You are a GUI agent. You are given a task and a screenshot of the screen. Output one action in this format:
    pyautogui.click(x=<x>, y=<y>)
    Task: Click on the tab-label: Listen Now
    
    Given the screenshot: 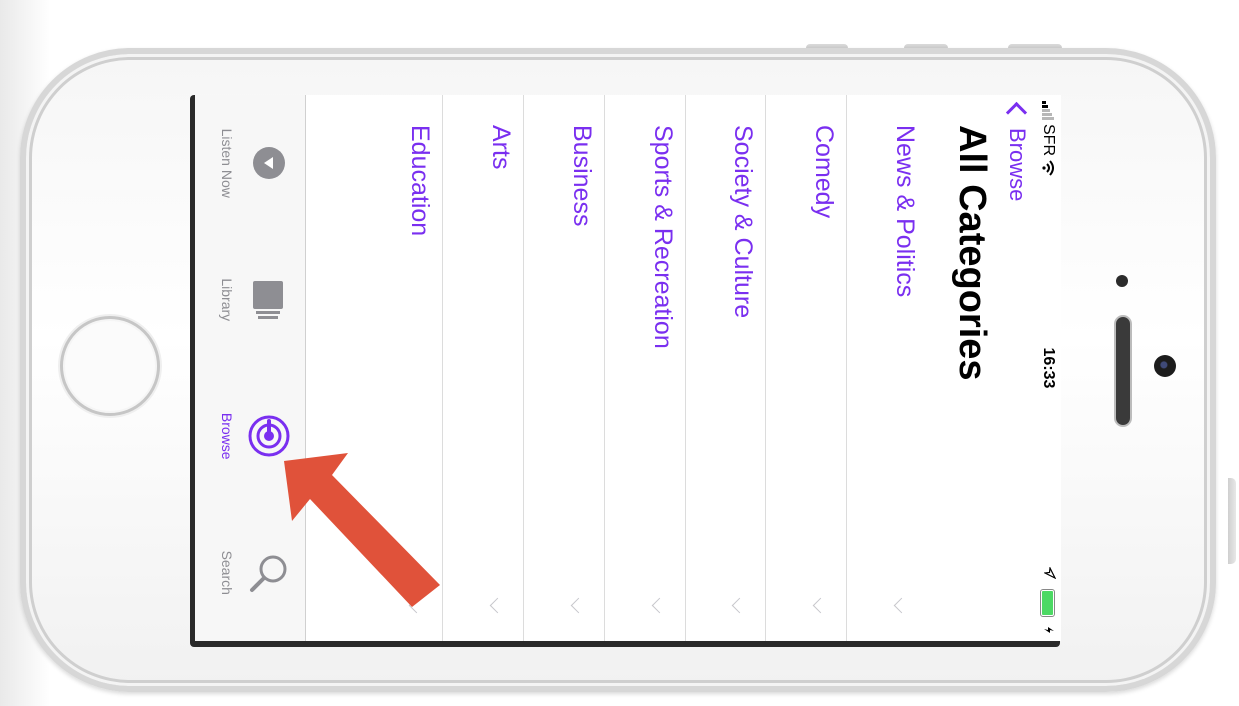 What is the action you would take?
    pyautogui.click(x=227, y=163)
    